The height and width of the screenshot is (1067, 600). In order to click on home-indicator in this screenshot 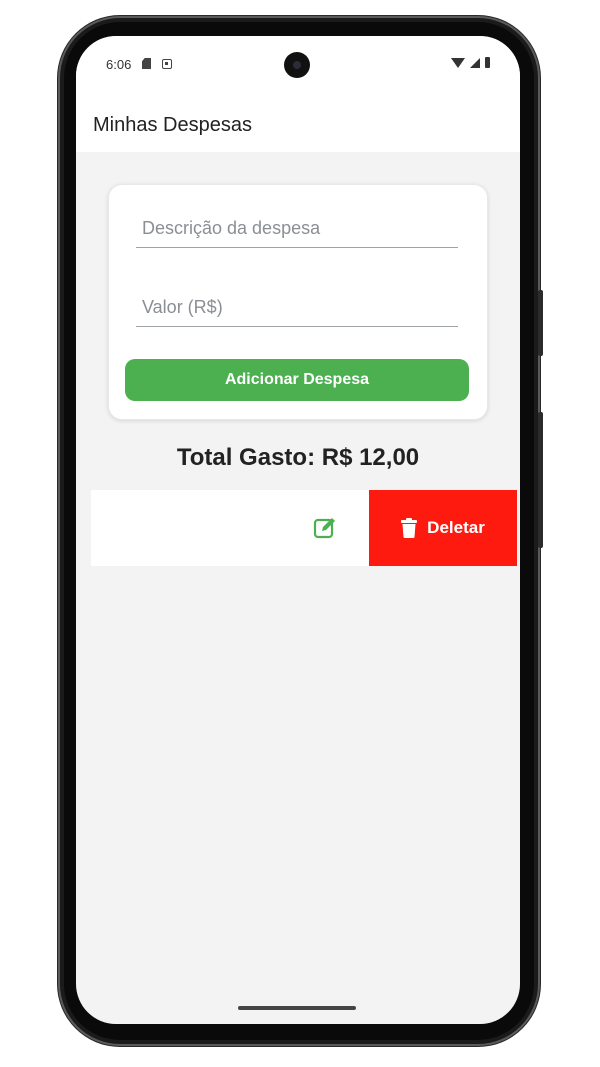, I will do `click(297, 1008)`.